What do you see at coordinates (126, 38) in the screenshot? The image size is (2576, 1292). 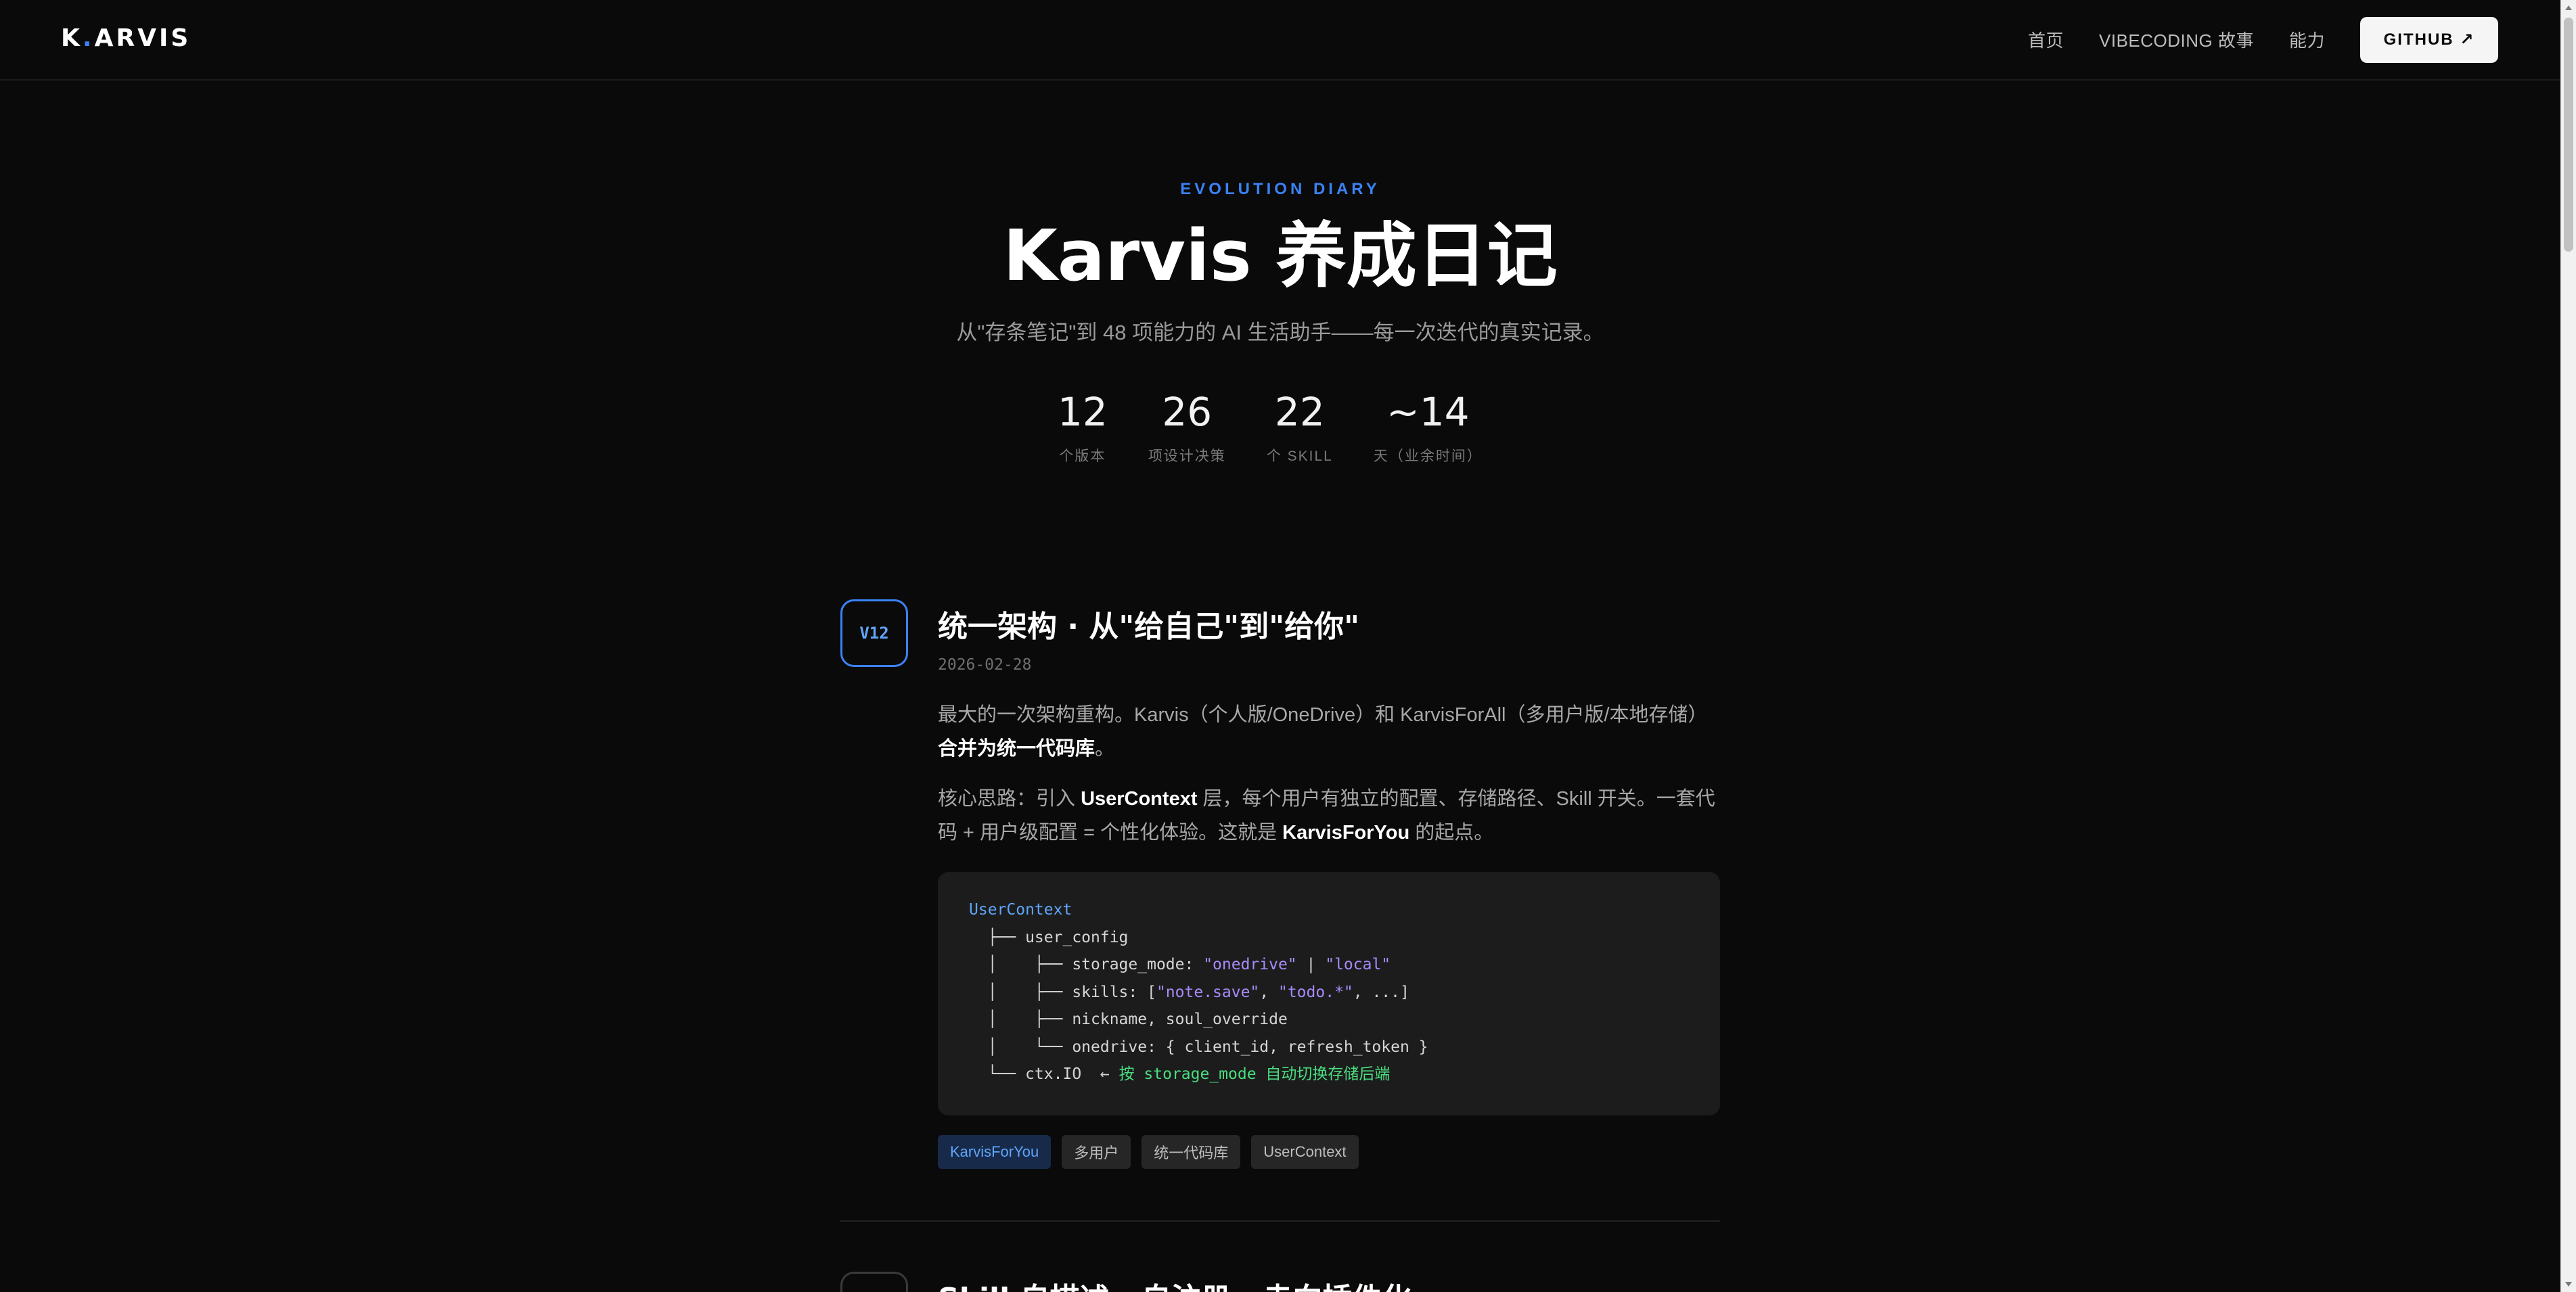 I see `logo: K.ARVIS` at bounding box center [126, 38].